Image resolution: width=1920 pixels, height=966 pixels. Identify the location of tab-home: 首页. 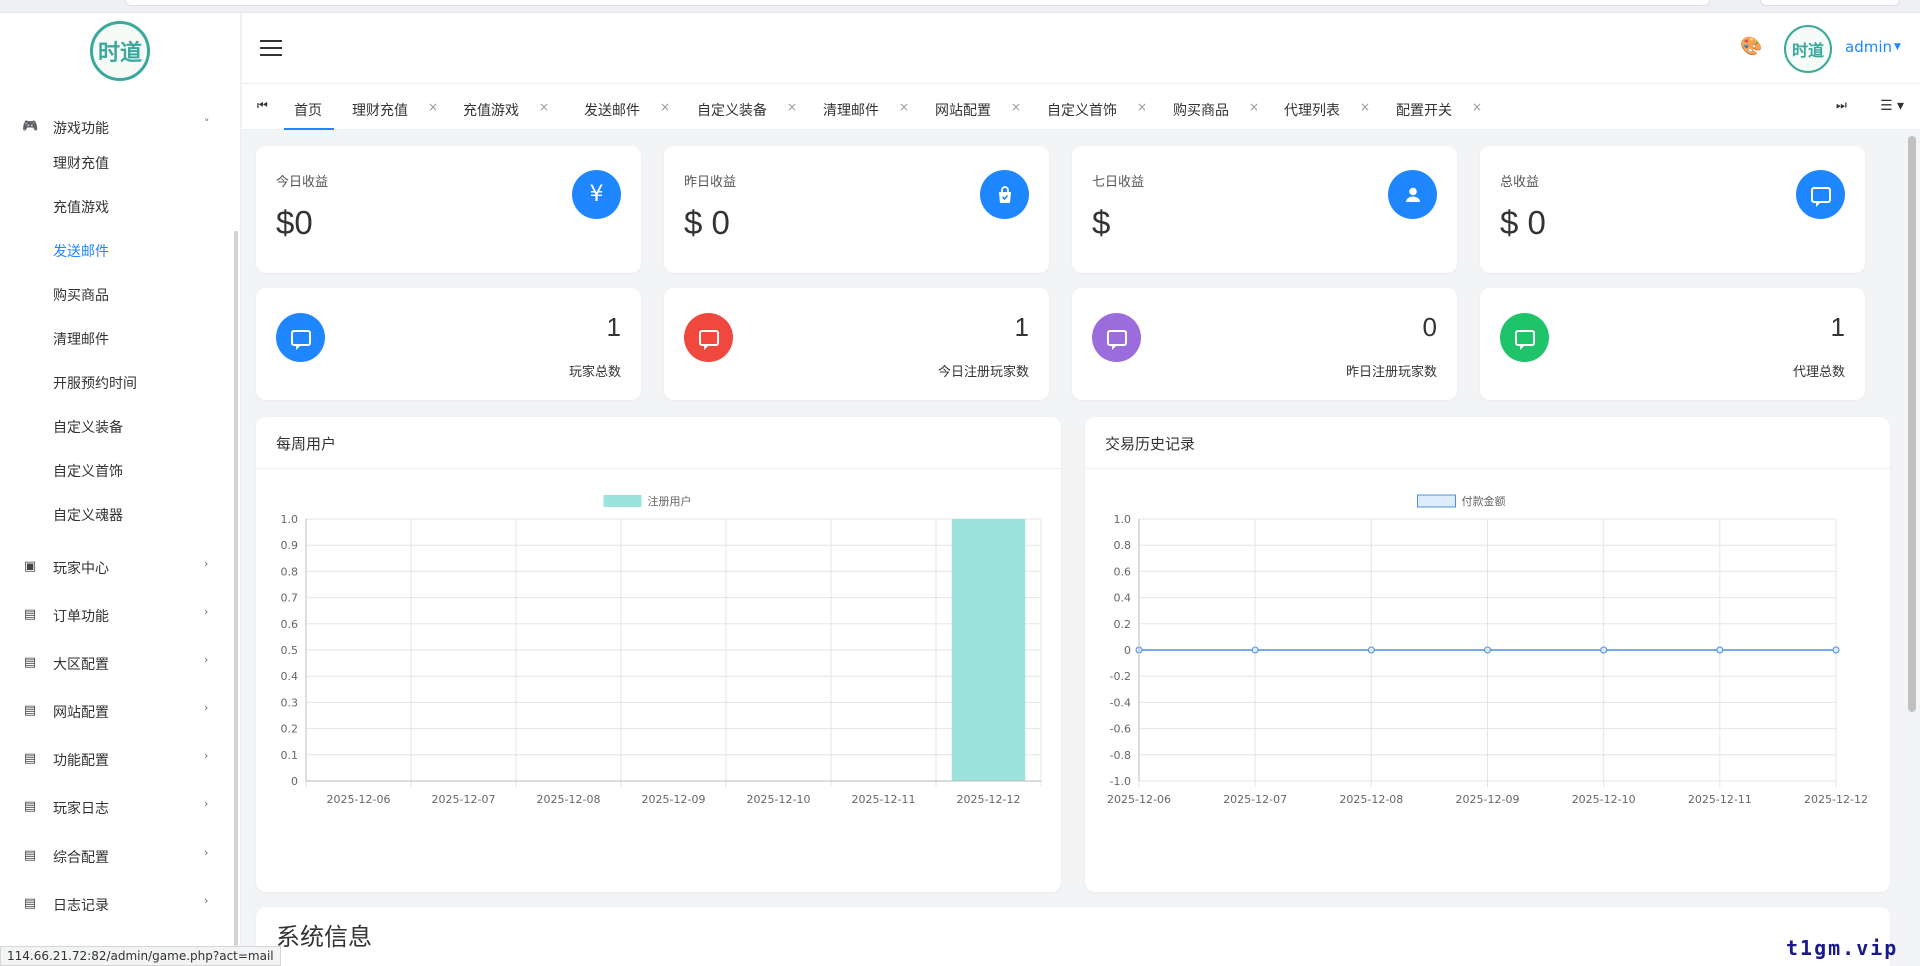
(309, 107).